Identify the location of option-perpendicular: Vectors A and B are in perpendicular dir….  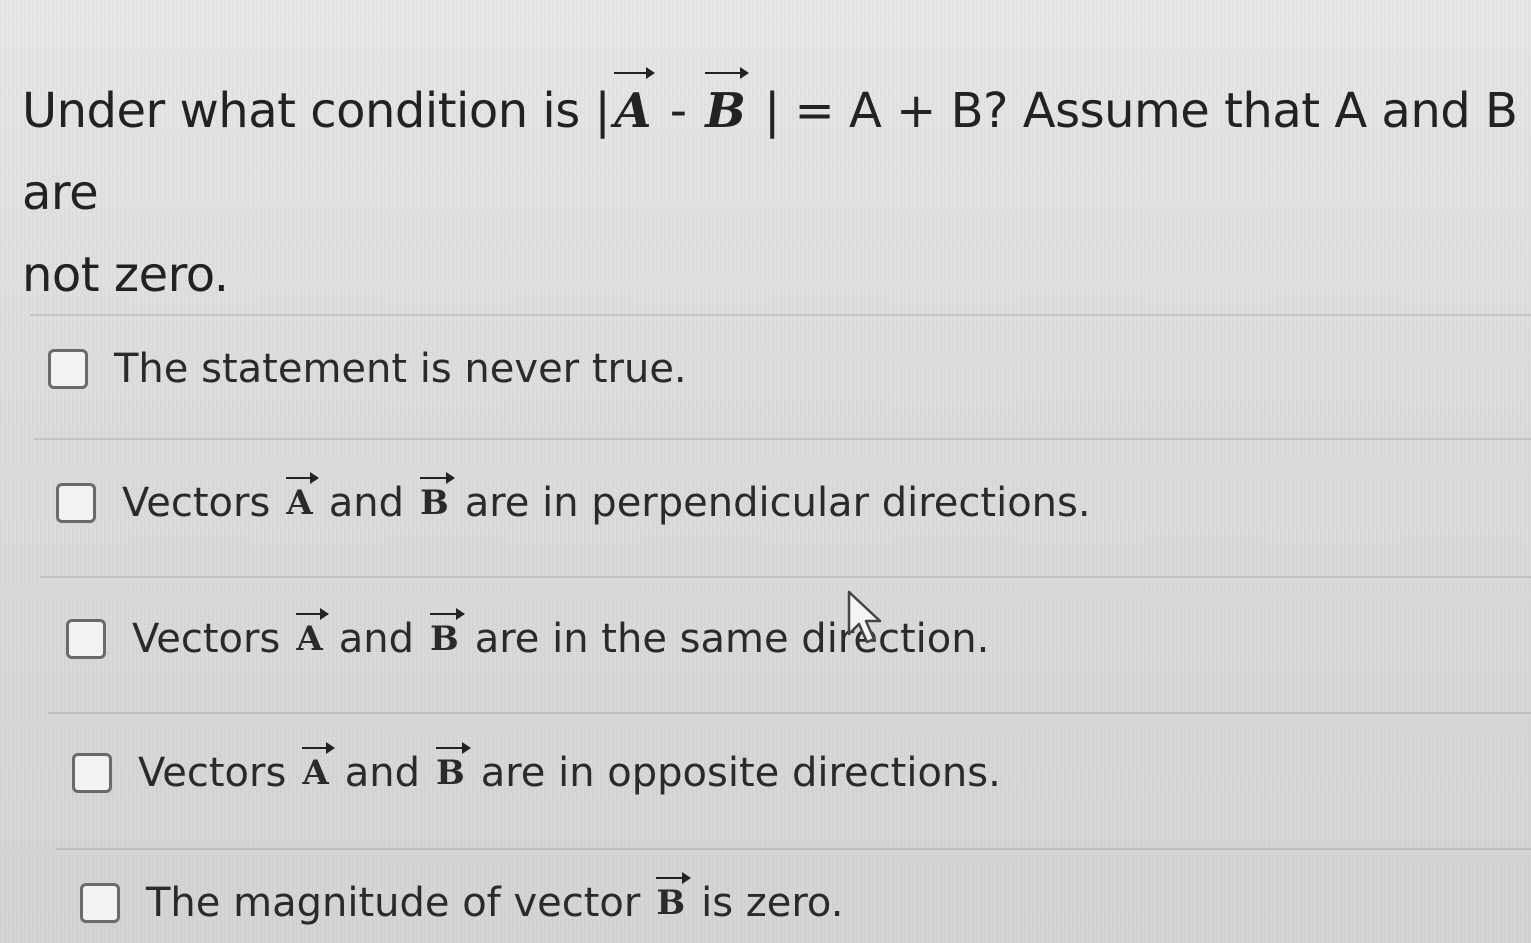
(573, 499).